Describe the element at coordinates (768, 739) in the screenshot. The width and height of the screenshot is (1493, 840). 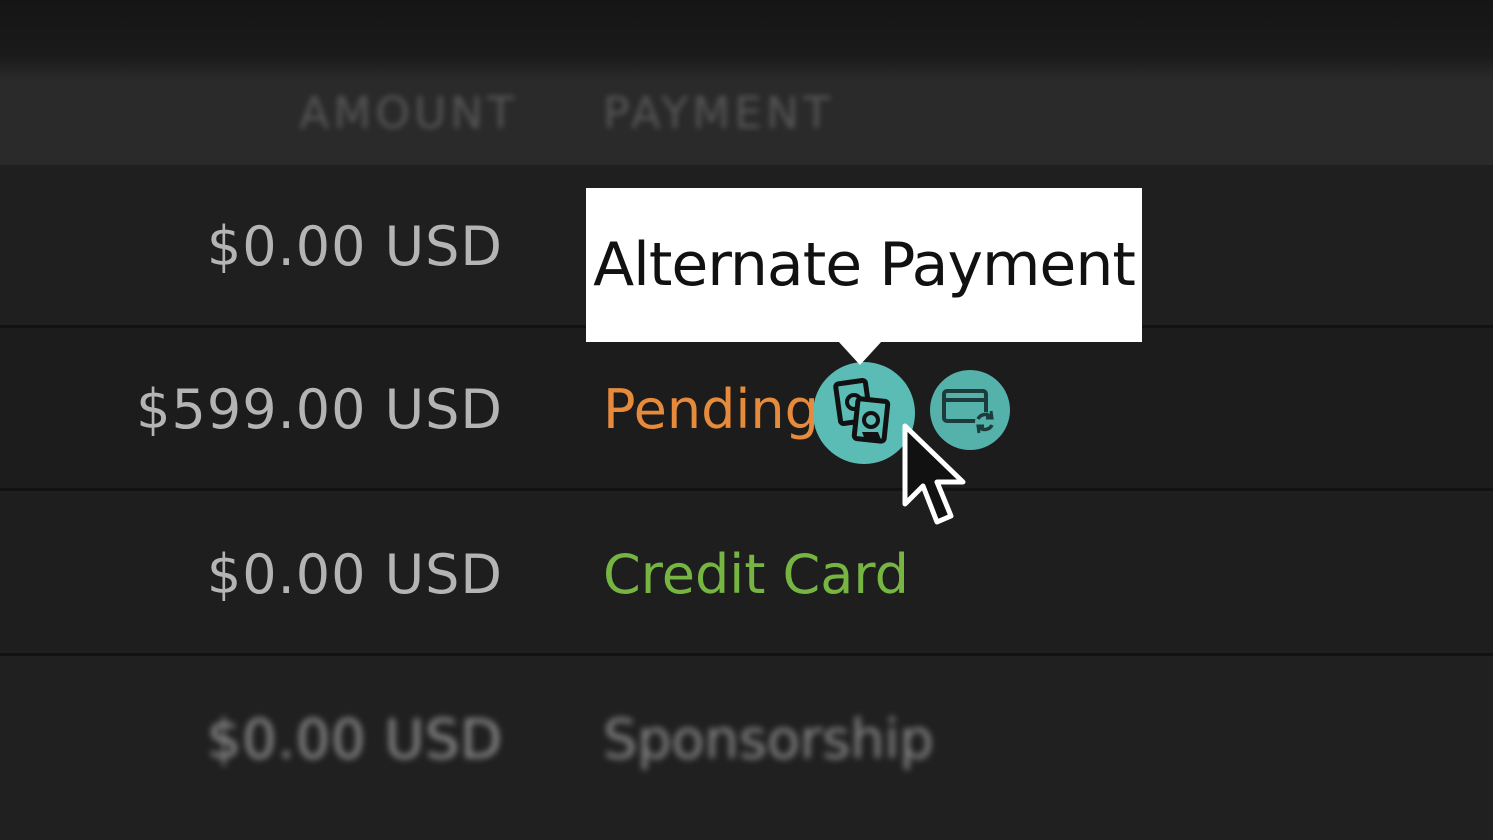
I see `payment-method-sponsorship: Sponsorship` at that location.